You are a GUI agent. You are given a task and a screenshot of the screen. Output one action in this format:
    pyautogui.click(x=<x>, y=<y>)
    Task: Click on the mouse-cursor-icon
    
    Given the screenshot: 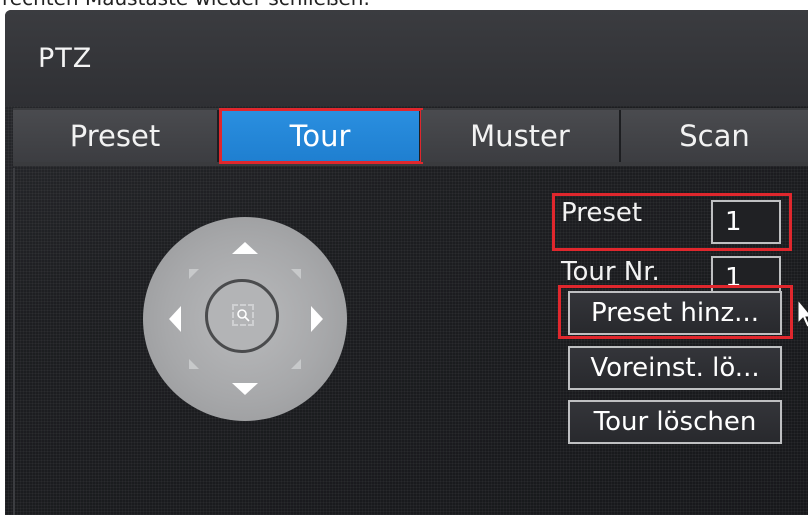 What is the action you would take?
    pyautogui.click(x=802, y=315)
    